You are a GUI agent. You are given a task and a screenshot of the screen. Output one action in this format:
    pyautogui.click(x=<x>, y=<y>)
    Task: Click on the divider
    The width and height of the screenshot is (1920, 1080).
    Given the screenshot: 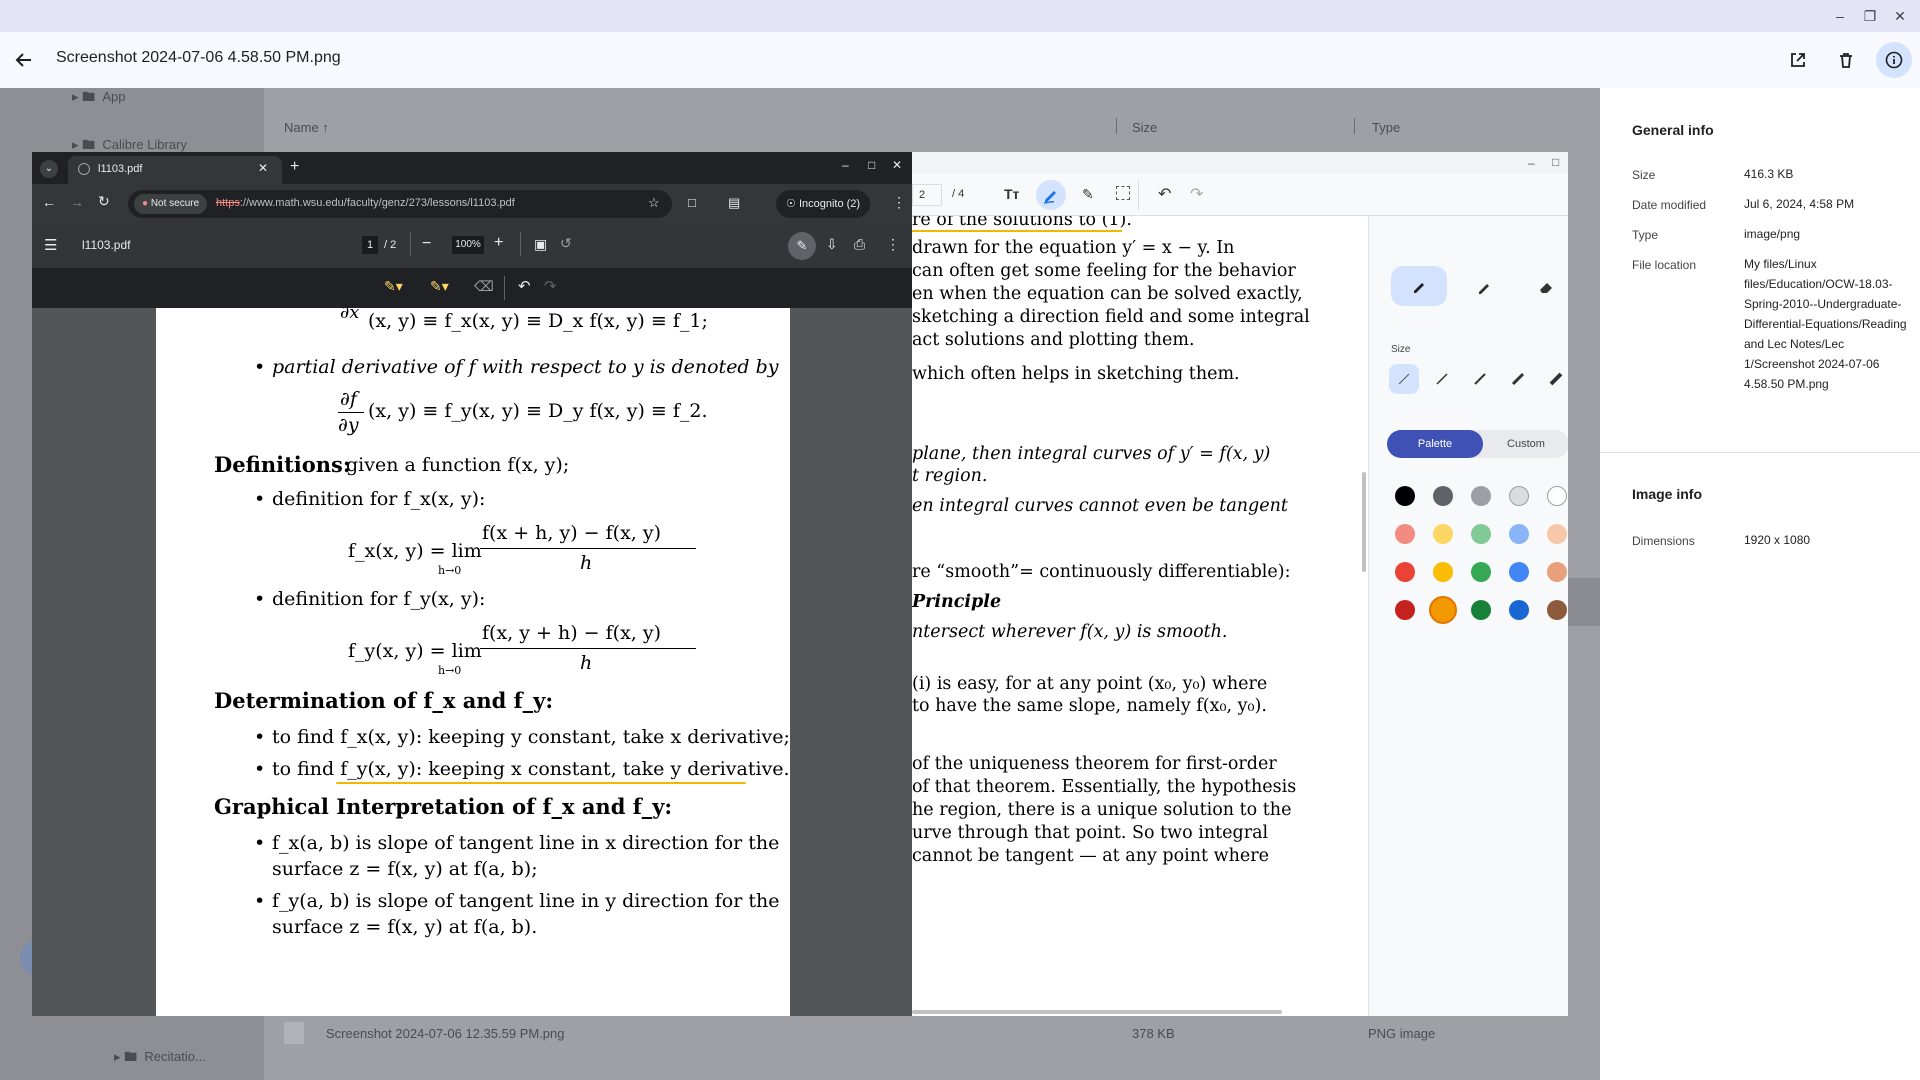 What is the action you would take?
    pyautogui.click(x=1760, y=452)
    